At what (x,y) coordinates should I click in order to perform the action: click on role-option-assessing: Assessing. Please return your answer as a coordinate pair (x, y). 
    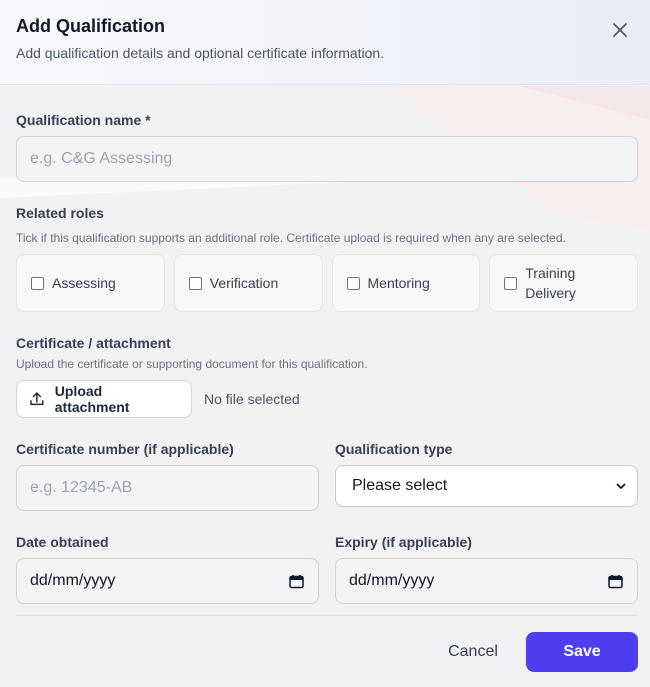
    Looking at the image, I should click on (90, 283).